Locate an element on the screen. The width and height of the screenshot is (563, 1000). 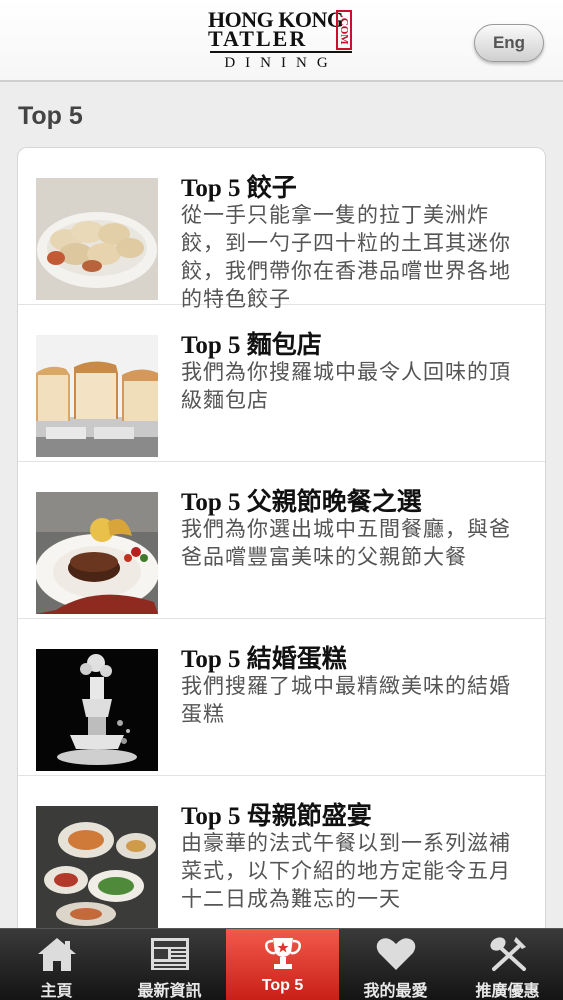
page-title: Top 5 is located at coordinates (50, 116).